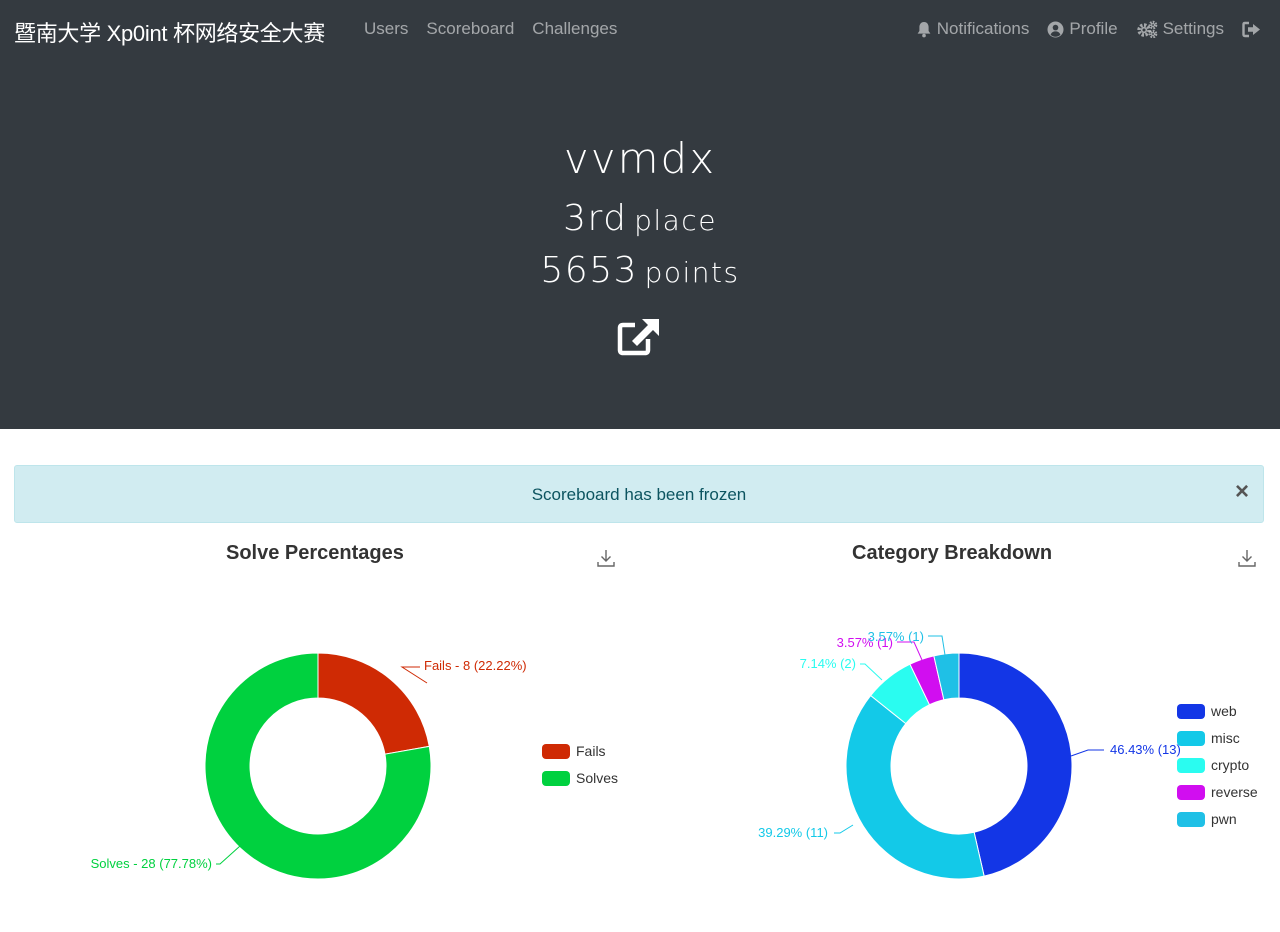 The image size is (1280, 932). Describe the element at coordinates (1191, 819) in the screenshot. I see `chart1-legend-swatch-pwn` at that location.